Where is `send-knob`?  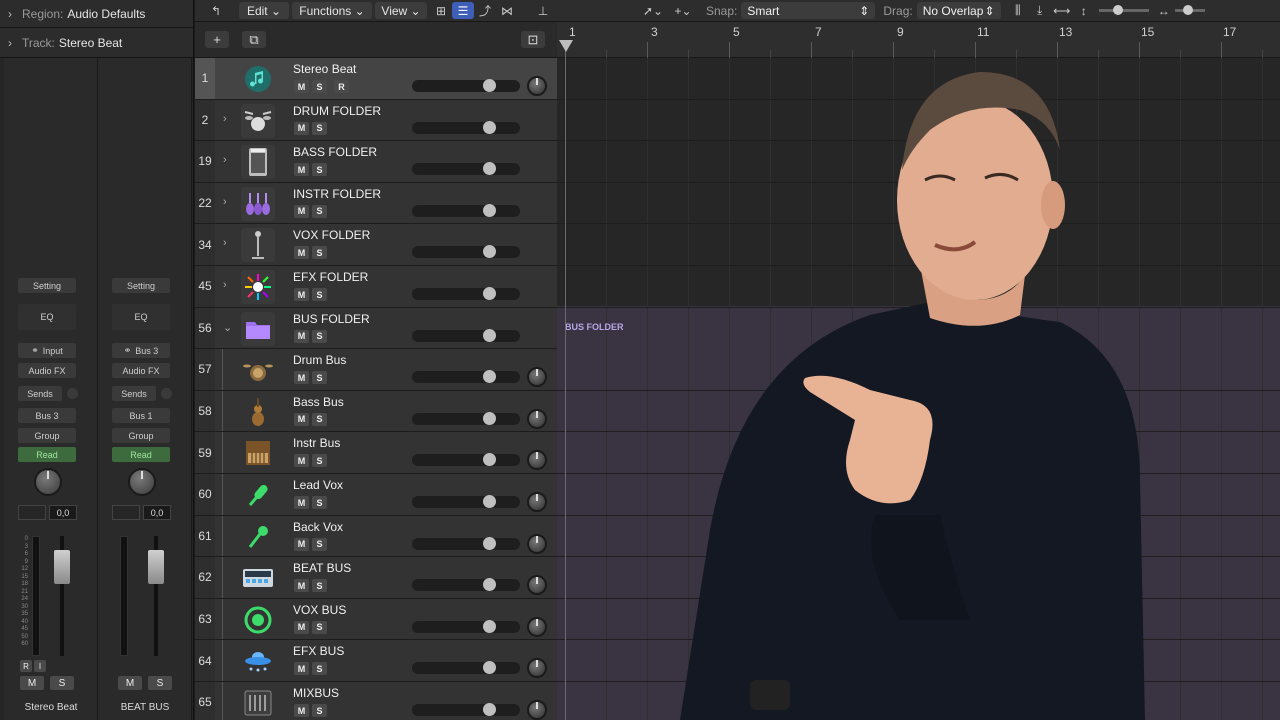
send-knob is located at coordinates (72, 393).